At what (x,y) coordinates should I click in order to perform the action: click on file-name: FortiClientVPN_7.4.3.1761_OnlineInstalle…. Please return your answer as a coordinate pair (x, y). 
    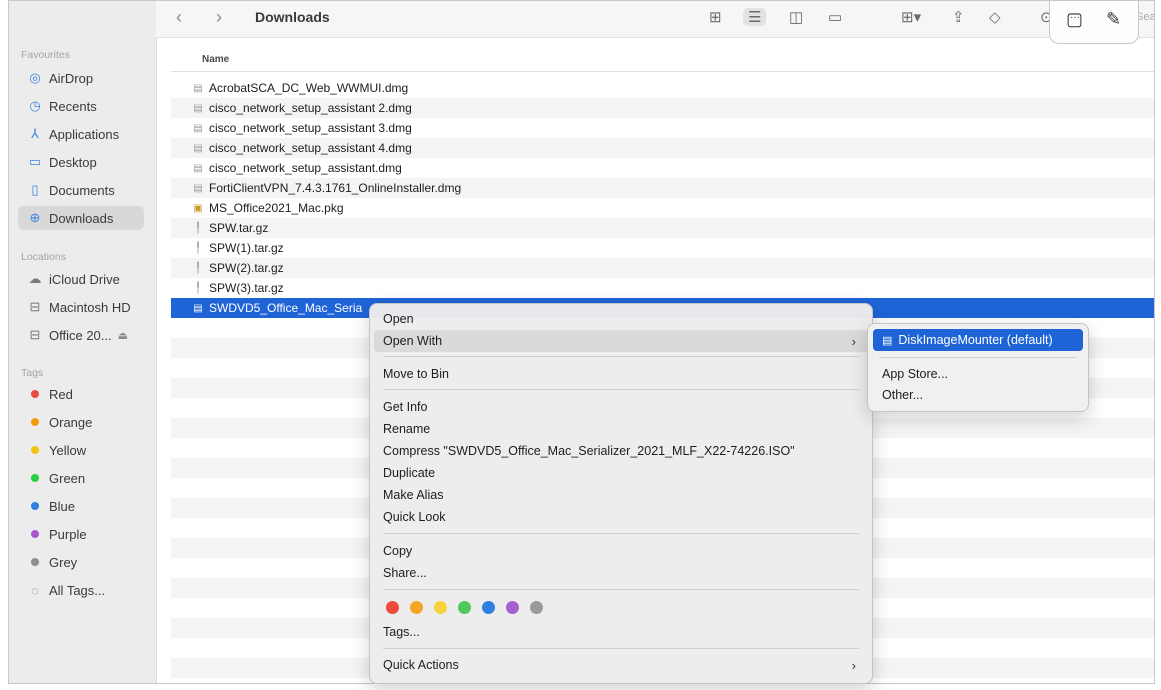
    Looking at the image, I should click on (335, 188).